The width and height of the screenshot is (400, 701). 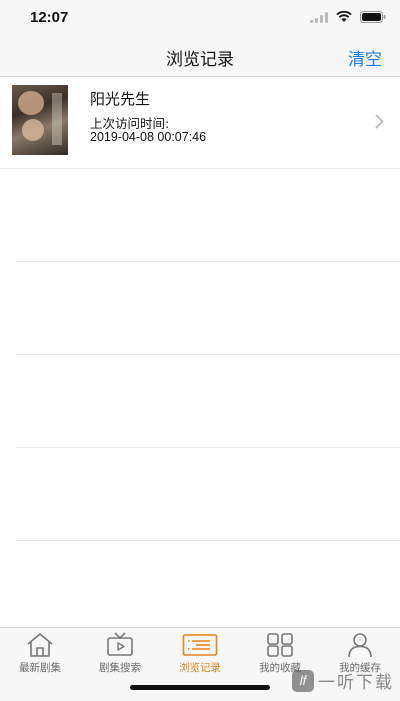 What do you see at coordinates (344, 16) in the screenshot?
I see `wifi-icon` at bounding box center [344, 16].